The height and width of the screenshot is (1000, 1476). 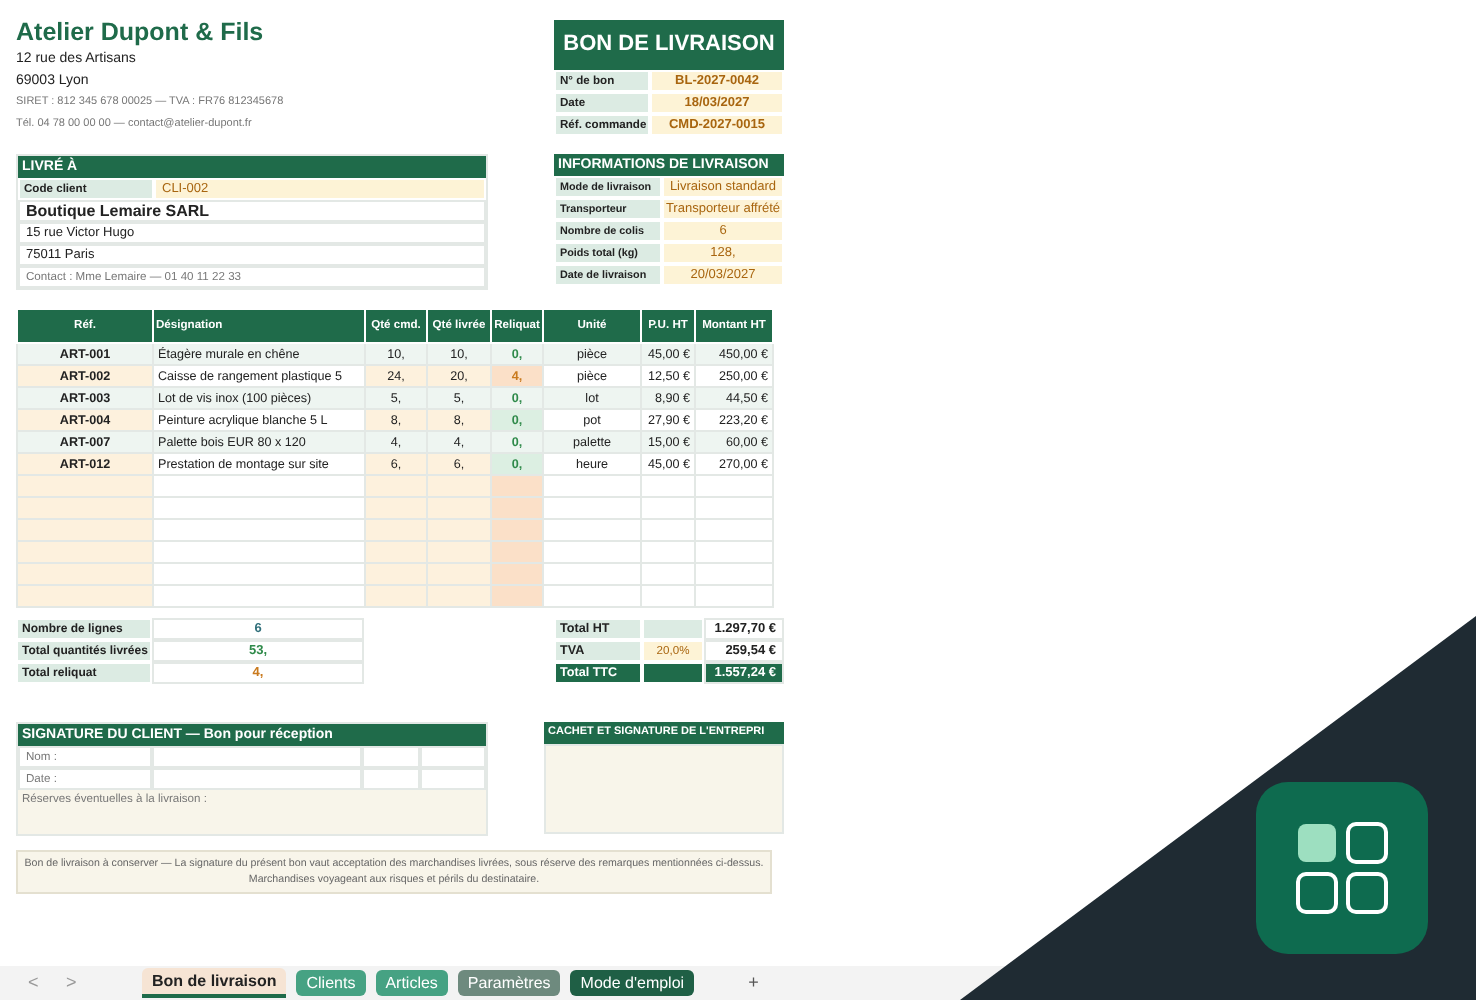 I want to click on document-title: BON DE LIVRAISON, so click(x=669, y=45).